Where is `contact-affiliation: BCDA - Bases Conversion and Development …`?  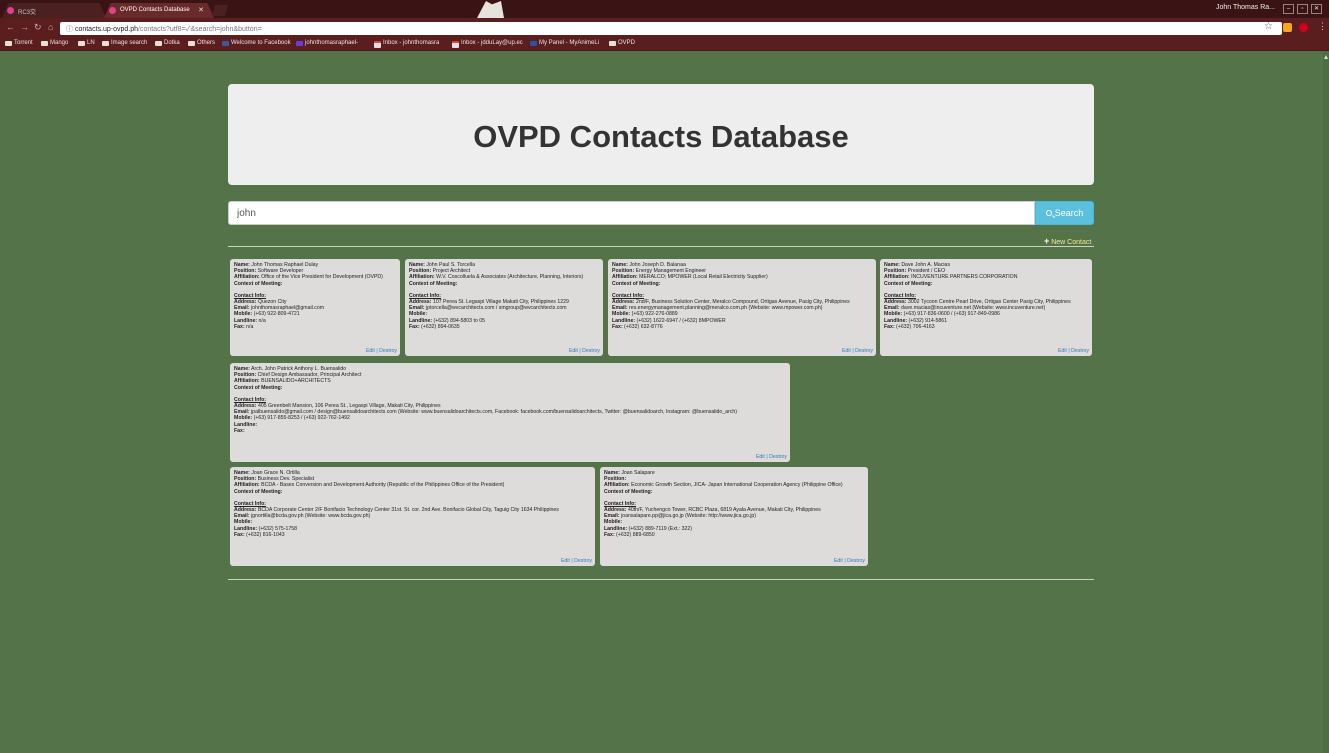
contact-affiliation: BCDA - Bases Conversion and Development … is located at coordinates (383, 485).